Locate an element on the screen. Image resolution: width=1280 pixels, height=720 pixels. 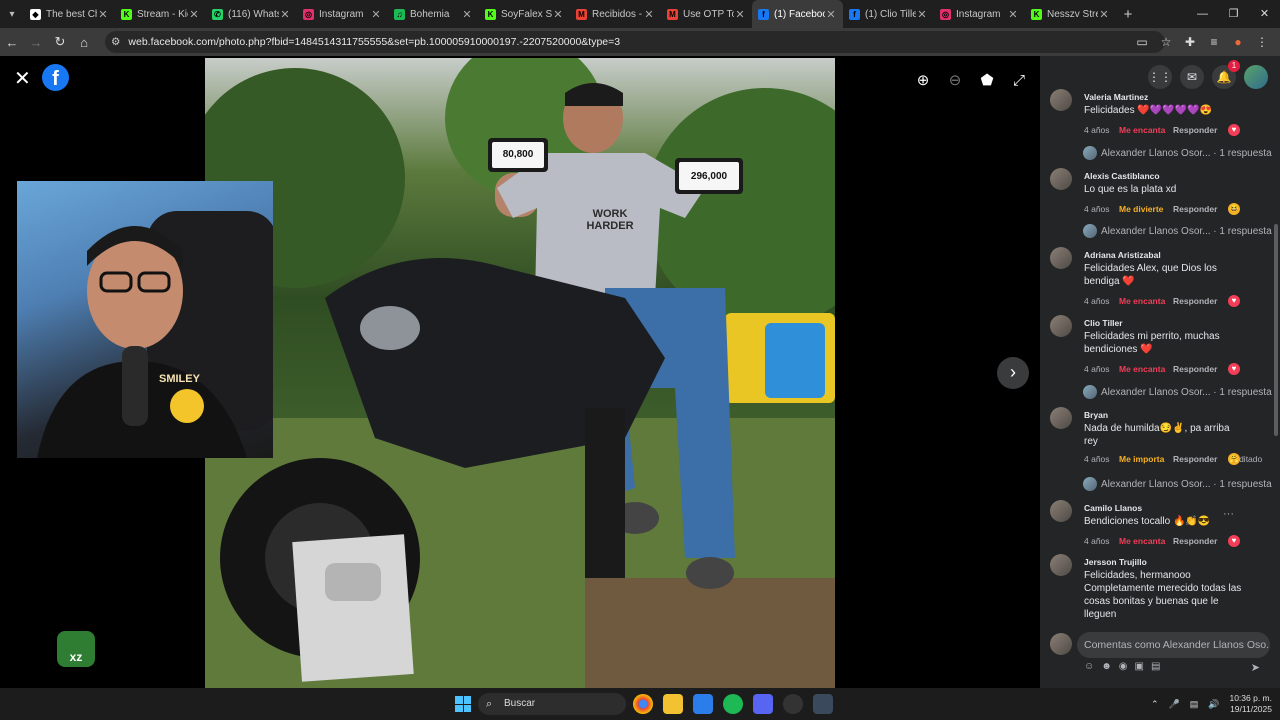
site-info-icon: ⚙ is located at coordinates (115, 42).